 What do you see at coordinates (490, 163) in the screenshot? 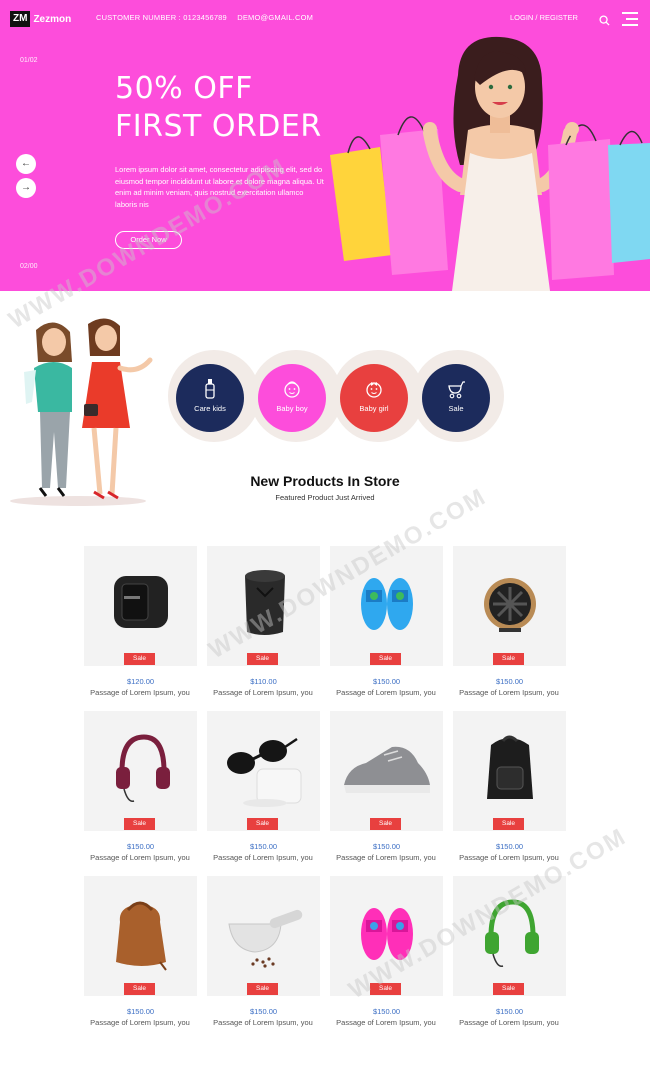
I see `shopping-woman-illustration` at bounding box center [490, 163].